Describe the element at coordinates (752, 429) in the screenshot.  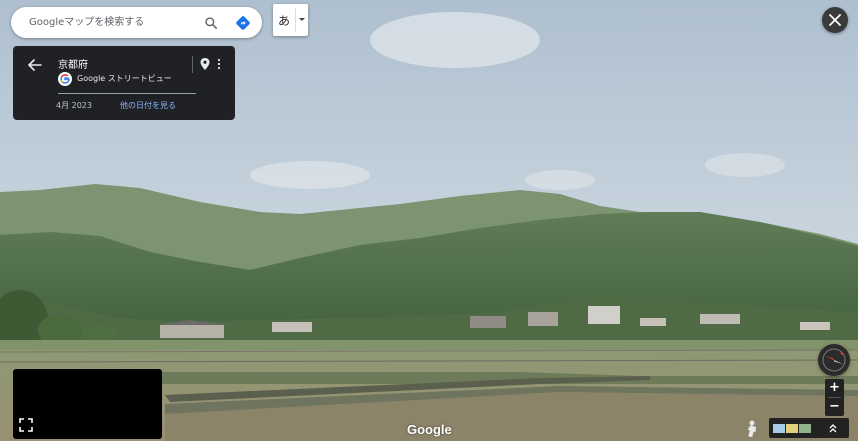
I see `pegman-icon` at that location.